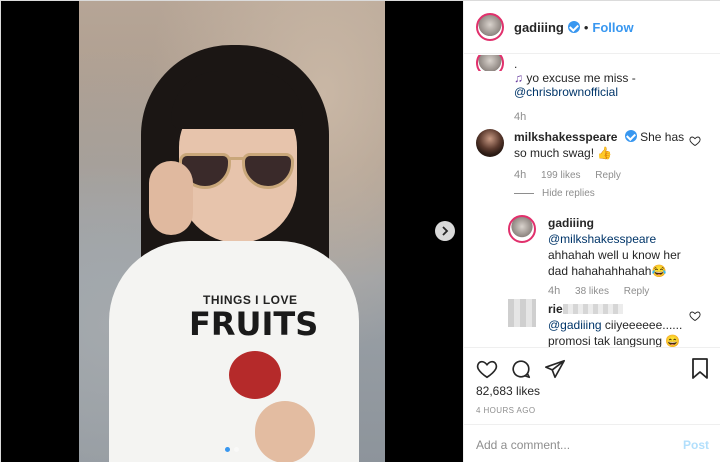 This screenshot has height=462, width=720. What do you see at coordinates (560, 175) in the screenshot?
I see `comment-likes: 199 likes` at bounding box center [560, 175].